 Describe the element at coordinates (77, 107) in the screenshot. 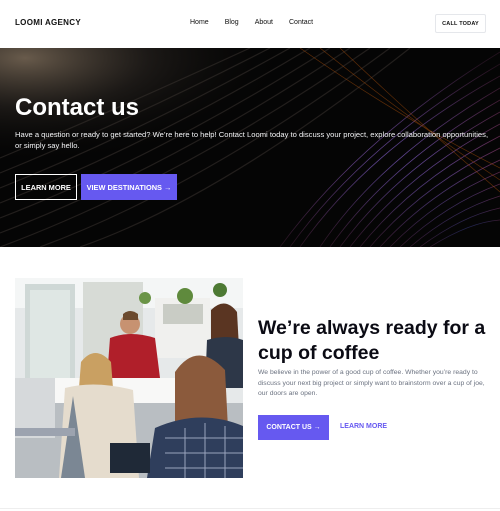

I see `page-title: Contact us` at that location.